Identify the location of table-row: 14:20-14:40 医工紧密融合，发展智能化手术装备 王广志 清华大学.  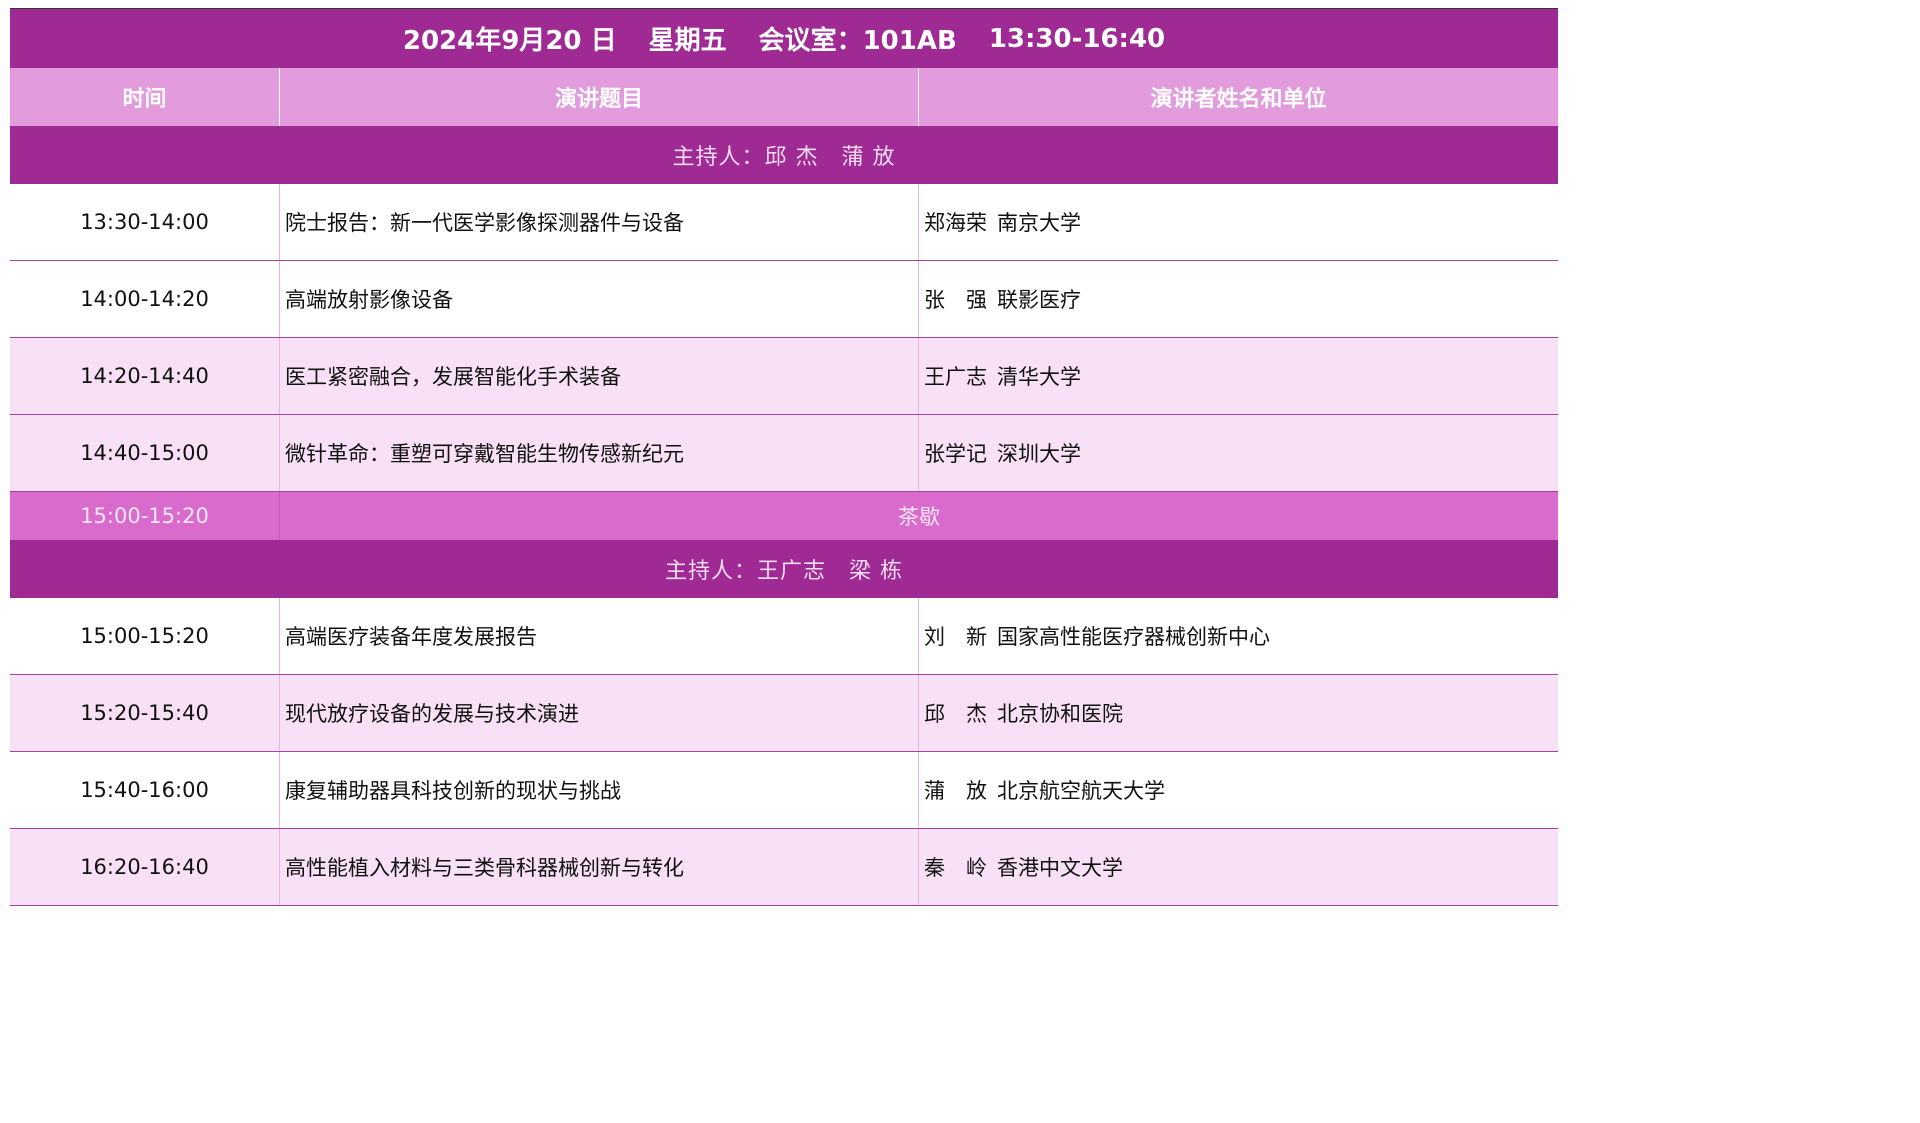
(784, 376).